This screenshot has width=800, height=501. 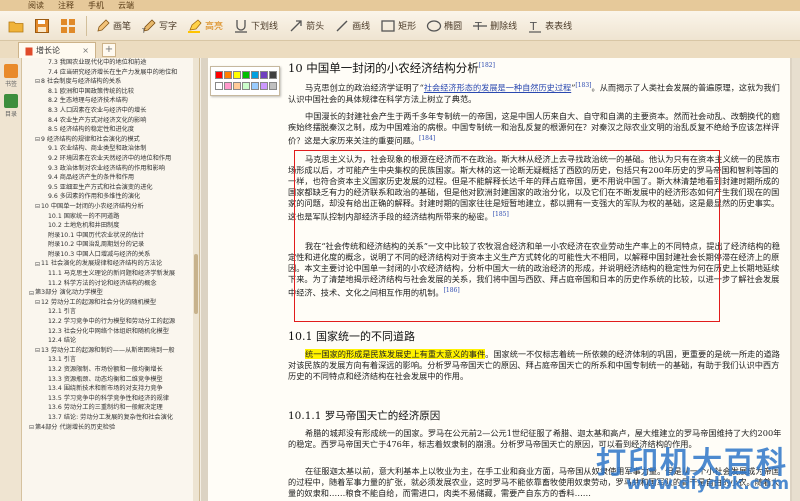 I want to click on document-tab: 增长论 ×, so click(x=57, y=50).